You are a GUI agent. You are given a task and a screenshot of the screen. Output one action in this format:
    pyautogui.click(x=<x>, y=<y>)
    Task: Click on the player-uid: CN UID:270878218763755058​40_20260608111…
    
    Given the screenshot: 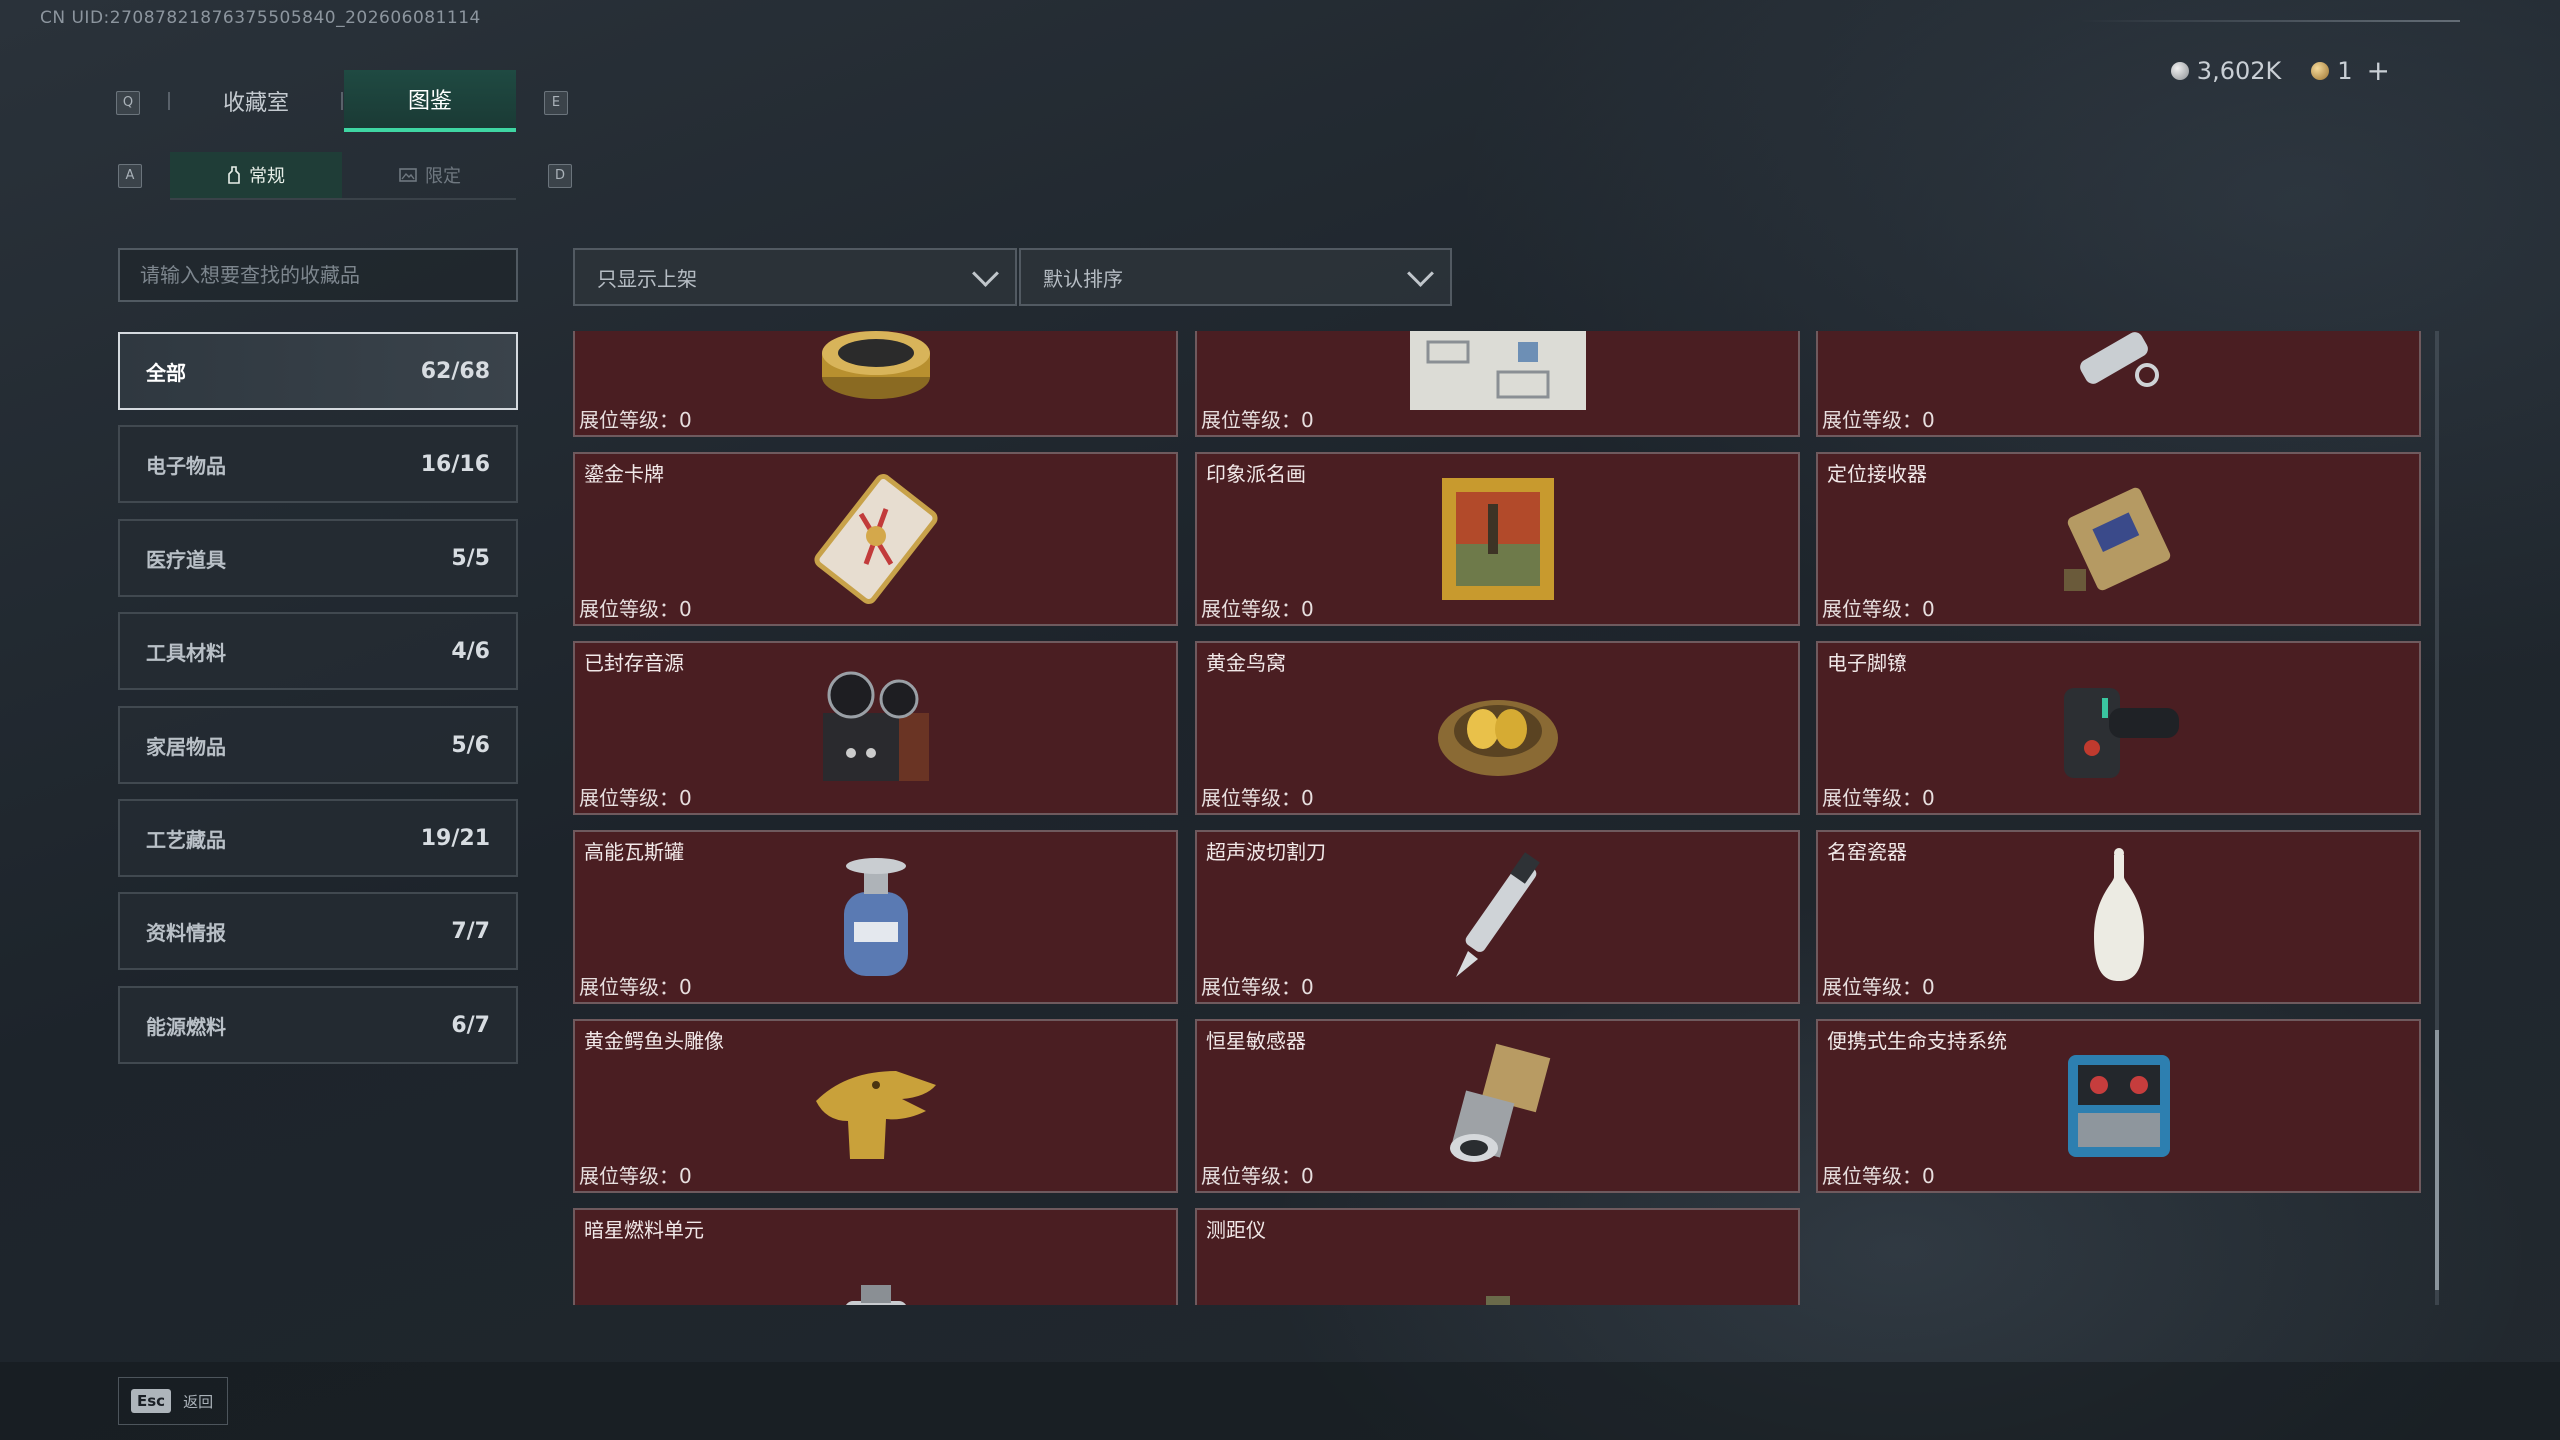 What is the action you would take?
    pyautogui.click(x=260, y=18)
    